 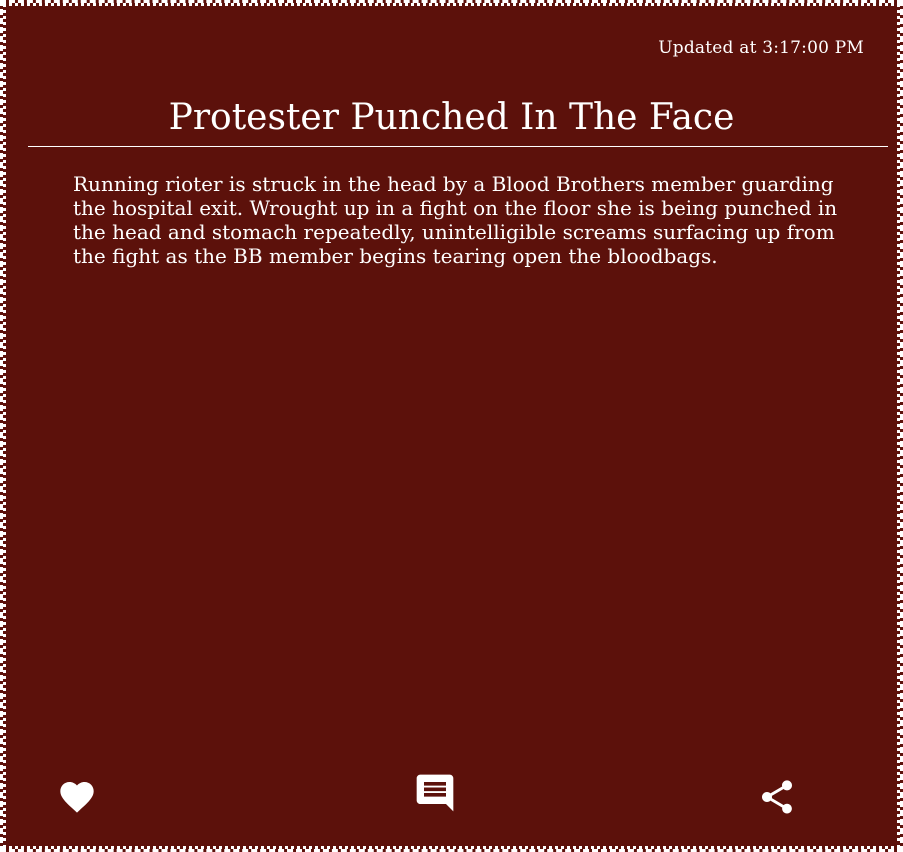 I want to click on comment-button, so click(x=435, y=793).